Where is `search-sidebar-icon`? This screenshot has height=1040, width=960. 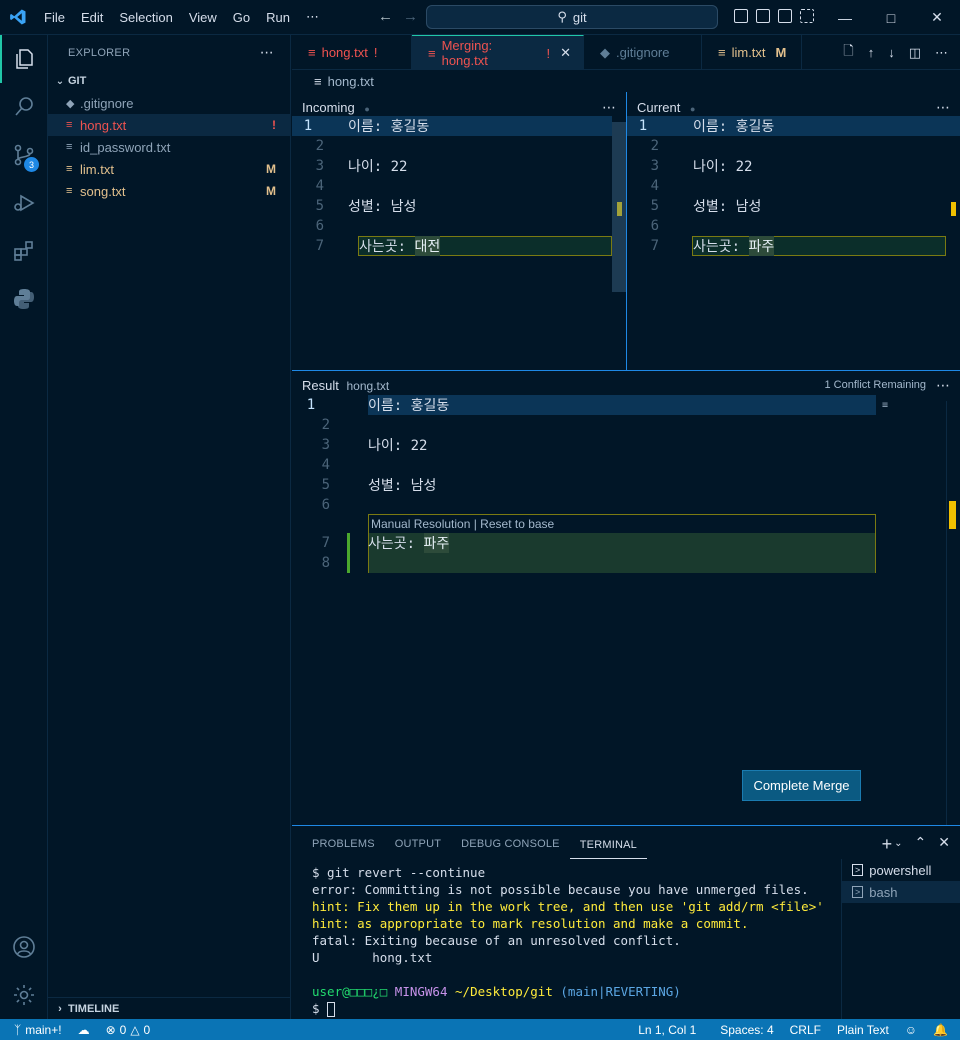
search-sidebar-icon is located at coordinates (24, 107).